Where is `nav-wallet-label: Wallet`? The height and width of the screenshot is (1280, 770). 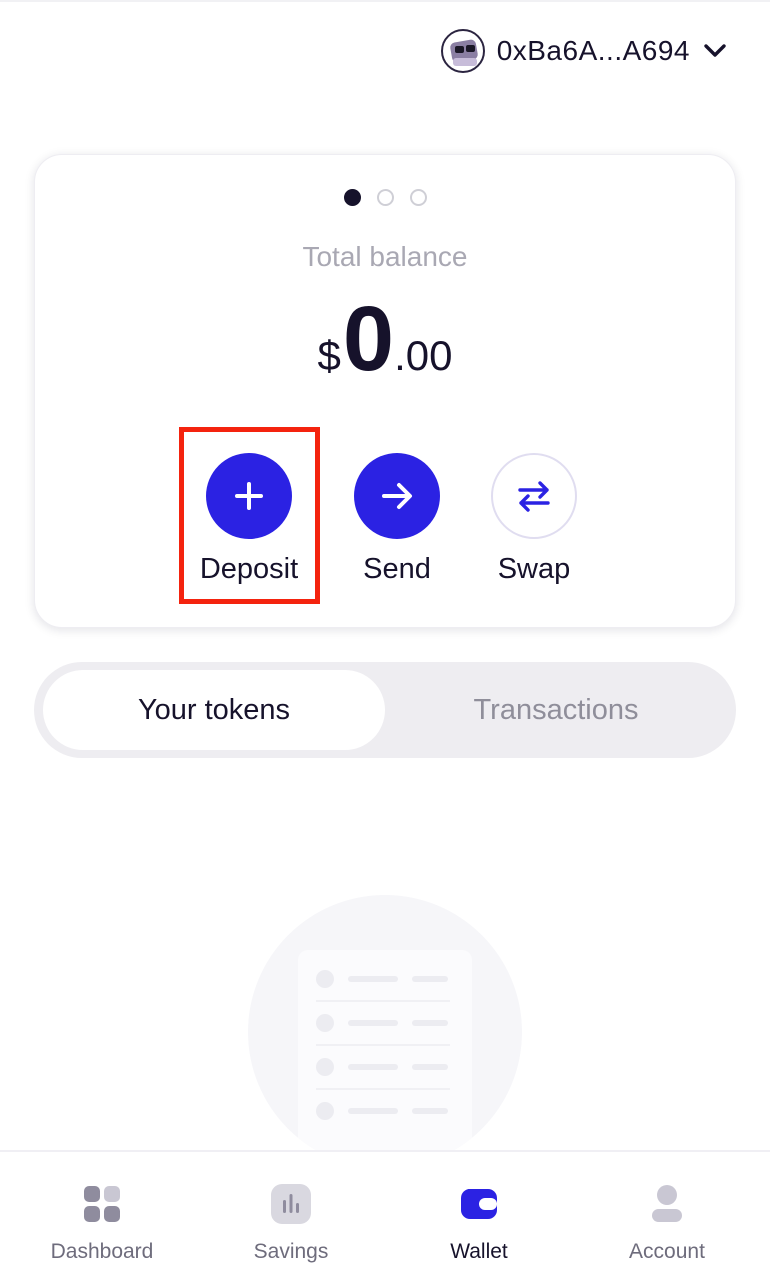
nav-wallet-label: Wallet is located at coordinates (479, 1251).